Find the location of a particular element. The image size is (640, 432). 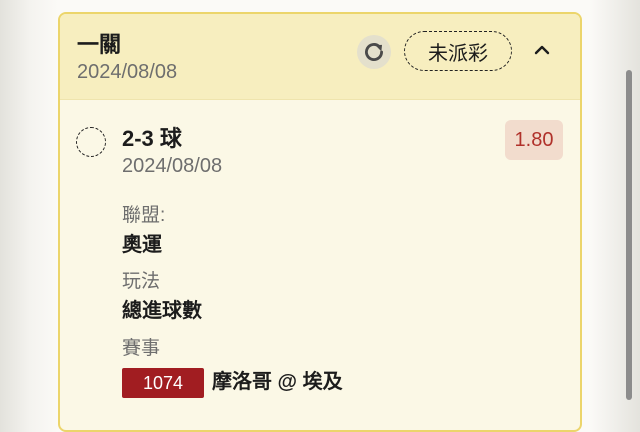

collapse-button is located at coordinates (542, 50).